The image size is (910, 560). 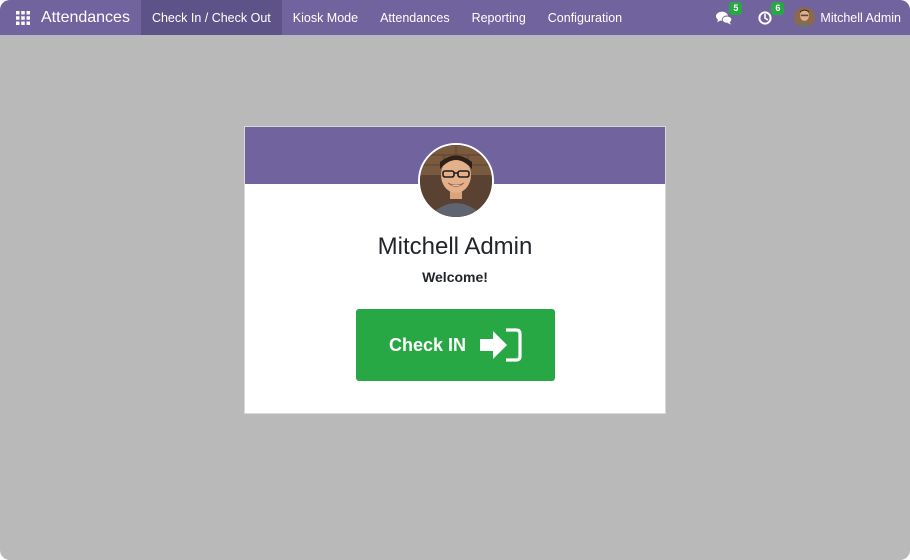 I want to click on activities-button: 6, so click(x=771, y=13).